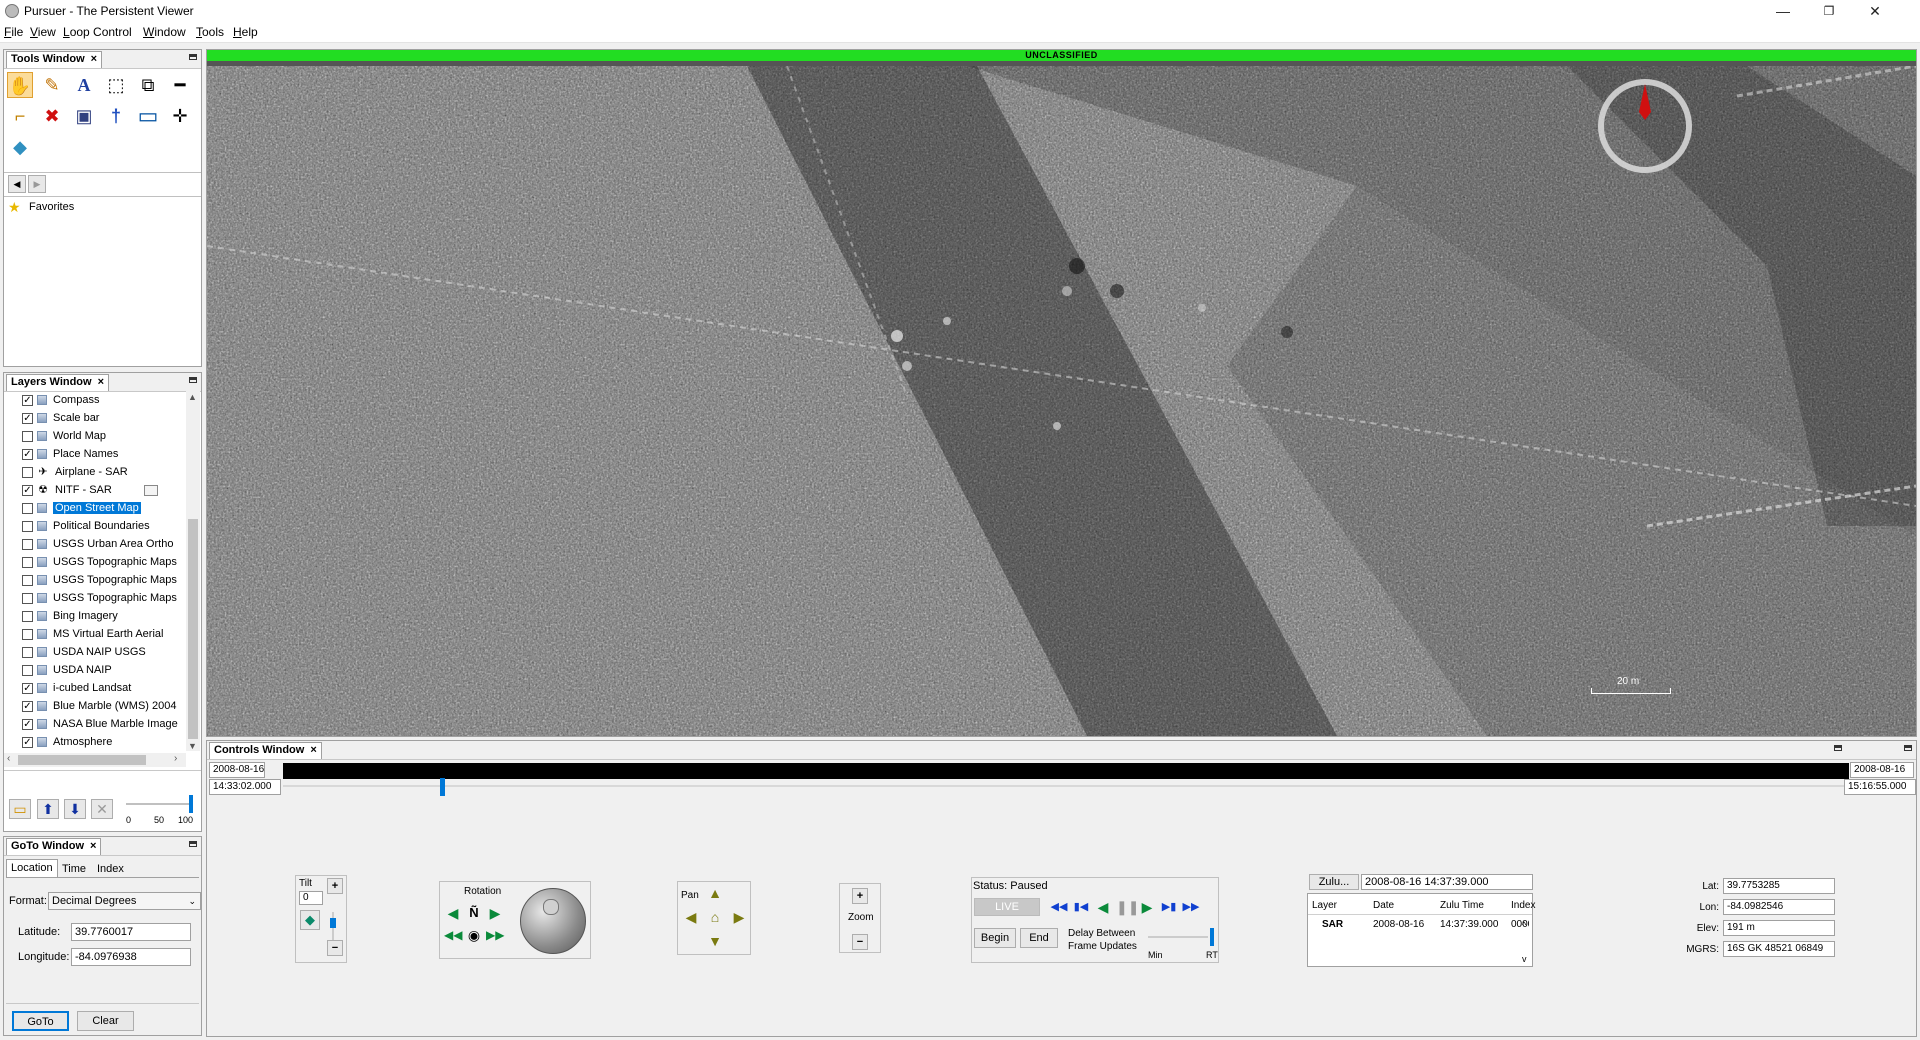 The width and height of the screenshot is (1920, 1040). I want to click on delay-slider-thumb, so click(1212, 937).